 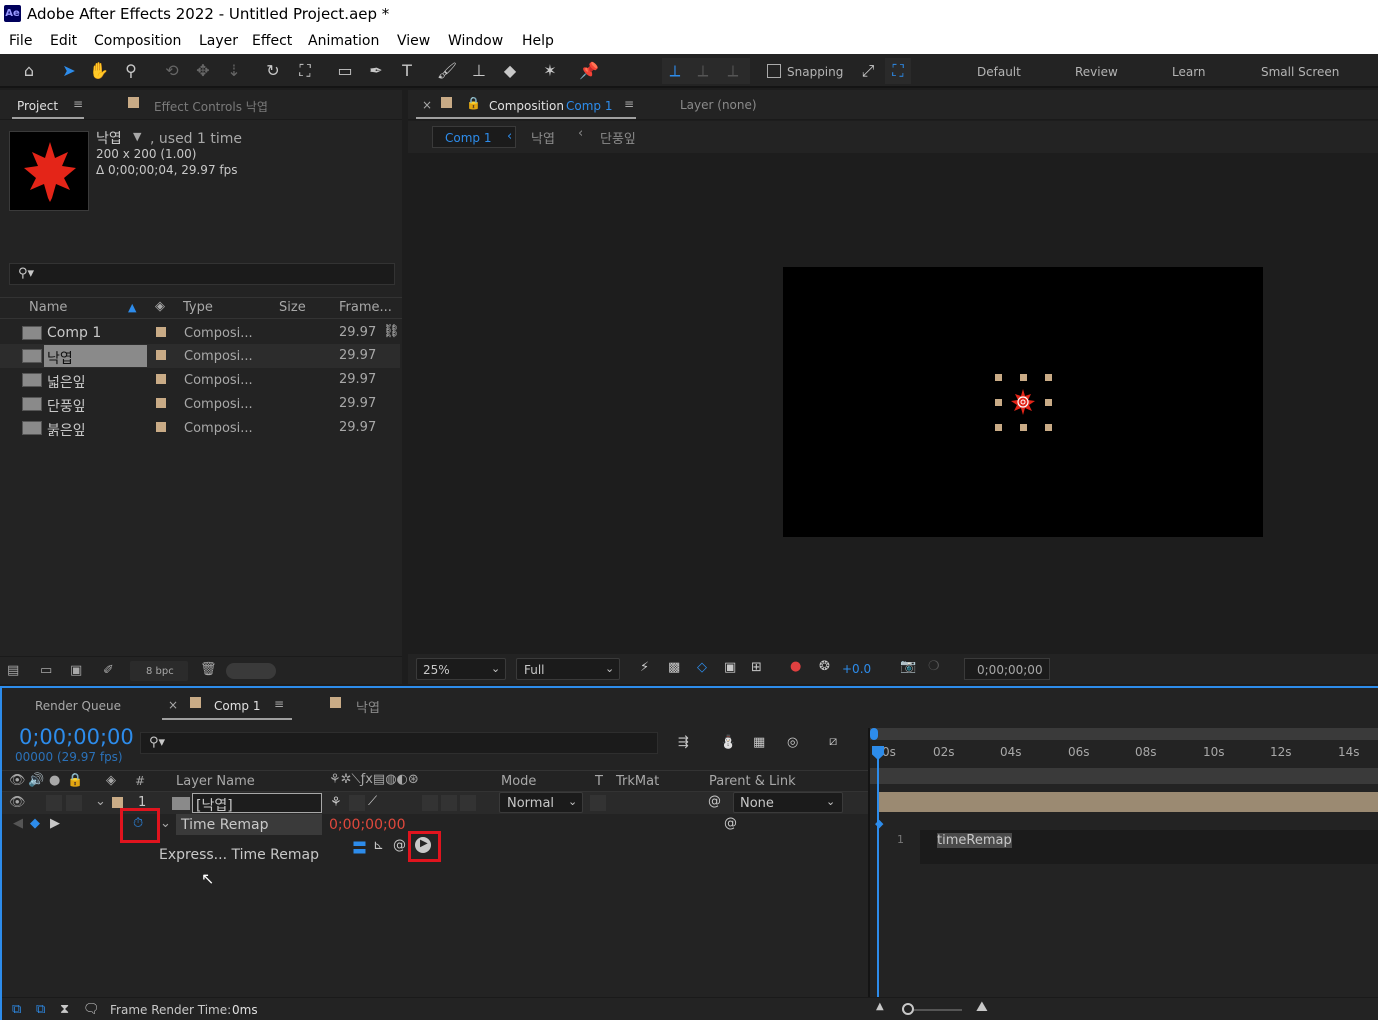 What do you see at coordinates (18, 823) in the screenshot?
I see `prev-keyframe-icon: ◀` at bounding box center [18, 823].